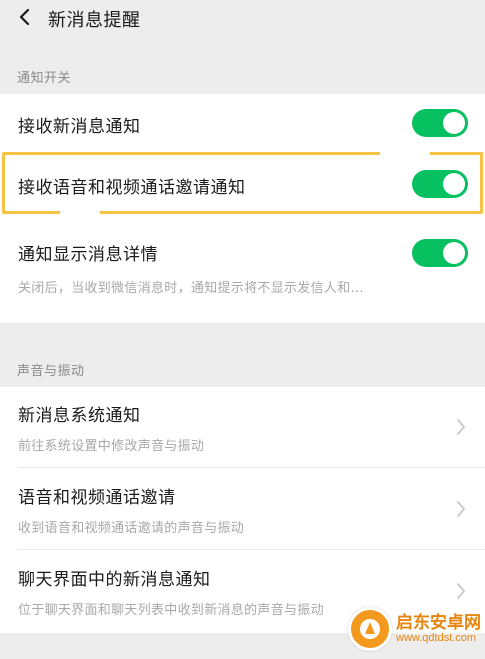  I want to click on receive-call-toggle, so click(440, 184).